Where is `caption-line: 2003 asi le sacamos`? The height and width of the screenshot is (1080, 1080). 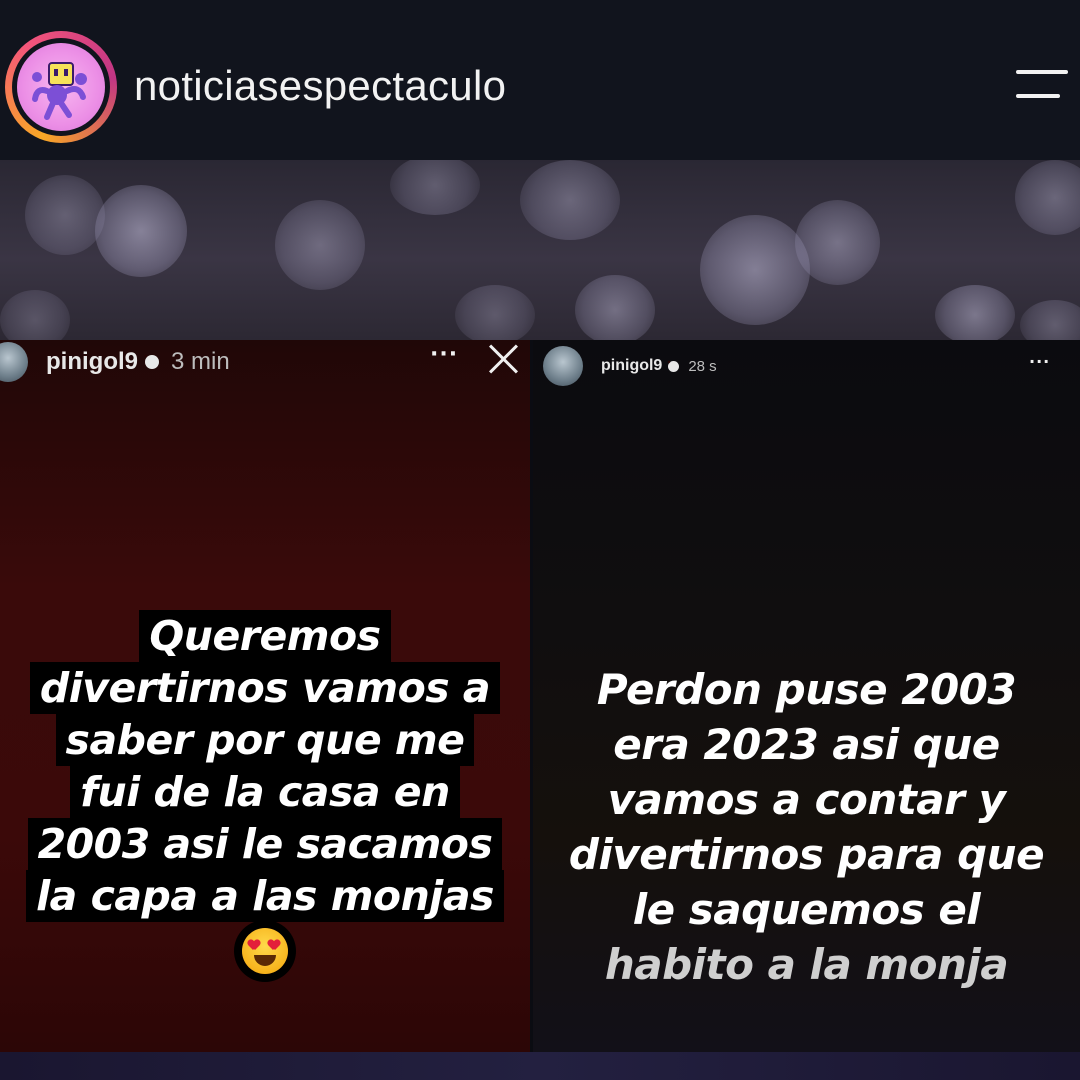 caption-line: 2003 asi le sacamos is located at coordinates (265, 844).